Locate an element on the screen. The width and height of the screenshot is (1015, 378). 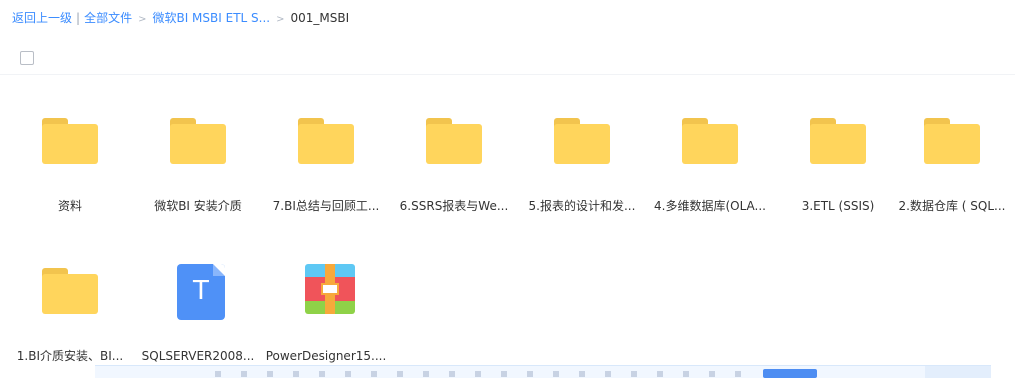
back-link: 返回上一级 is located at coordinates (42, 18).